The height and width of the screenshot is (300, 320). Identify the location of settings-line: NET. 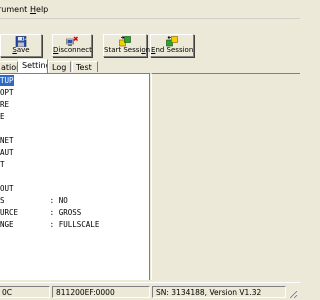
(7, 140).